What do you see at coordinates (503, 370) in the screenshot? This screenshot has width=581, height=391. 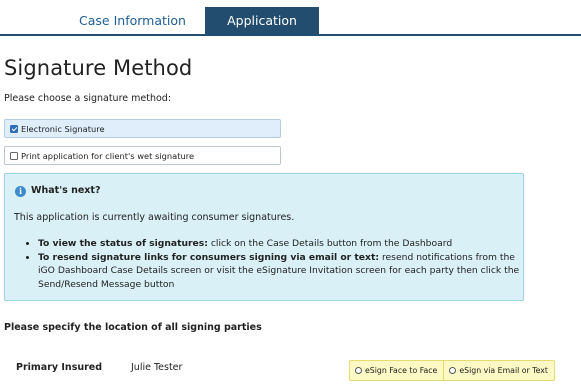 I see `radio-label: eSign via Email or Text` at bounding box center [503, 370].